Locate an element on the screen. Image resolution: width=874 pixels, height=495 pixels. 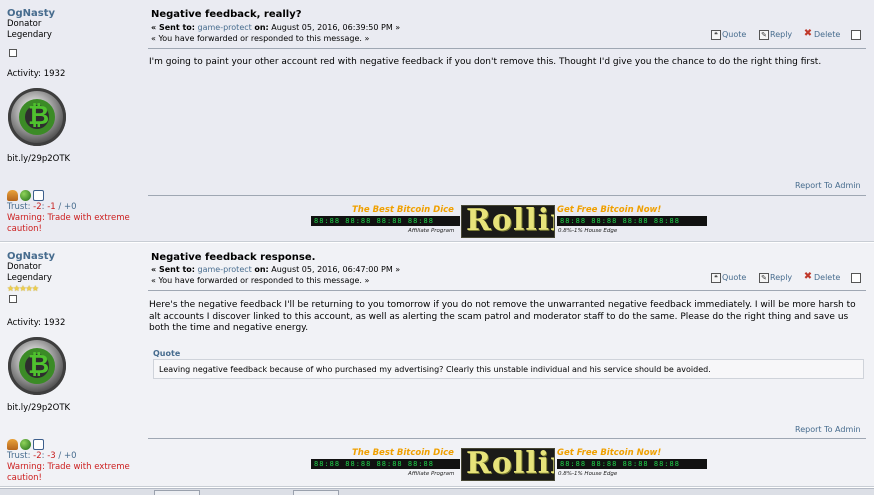
poster-icons is located at coordinates (74, 445).